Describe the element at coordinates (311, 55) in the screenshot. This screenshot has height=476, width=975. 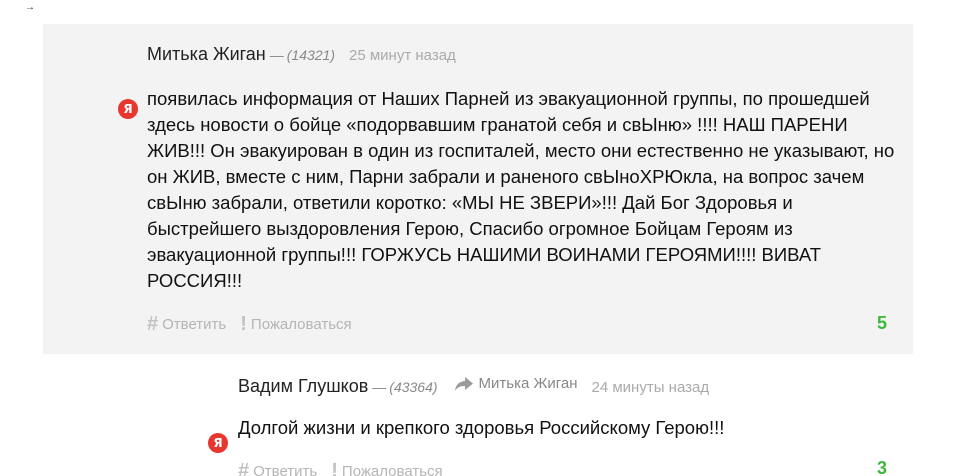
I see `author-karma: (14321)` at that location.